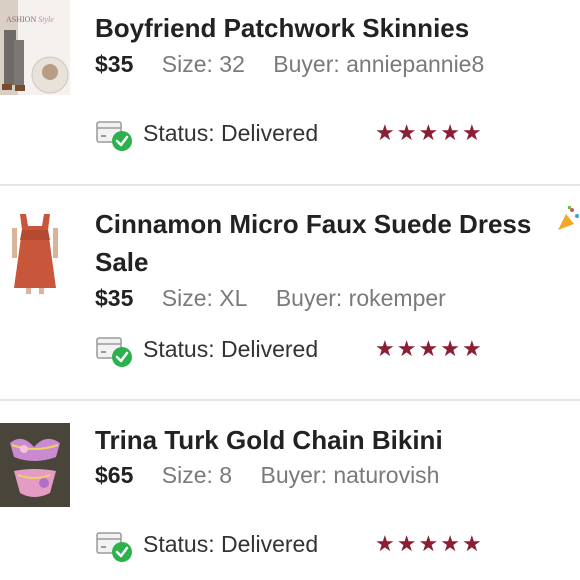  Describe the element at coordinates (114, 475) in the screenshot. I see `price: $65` at that location.